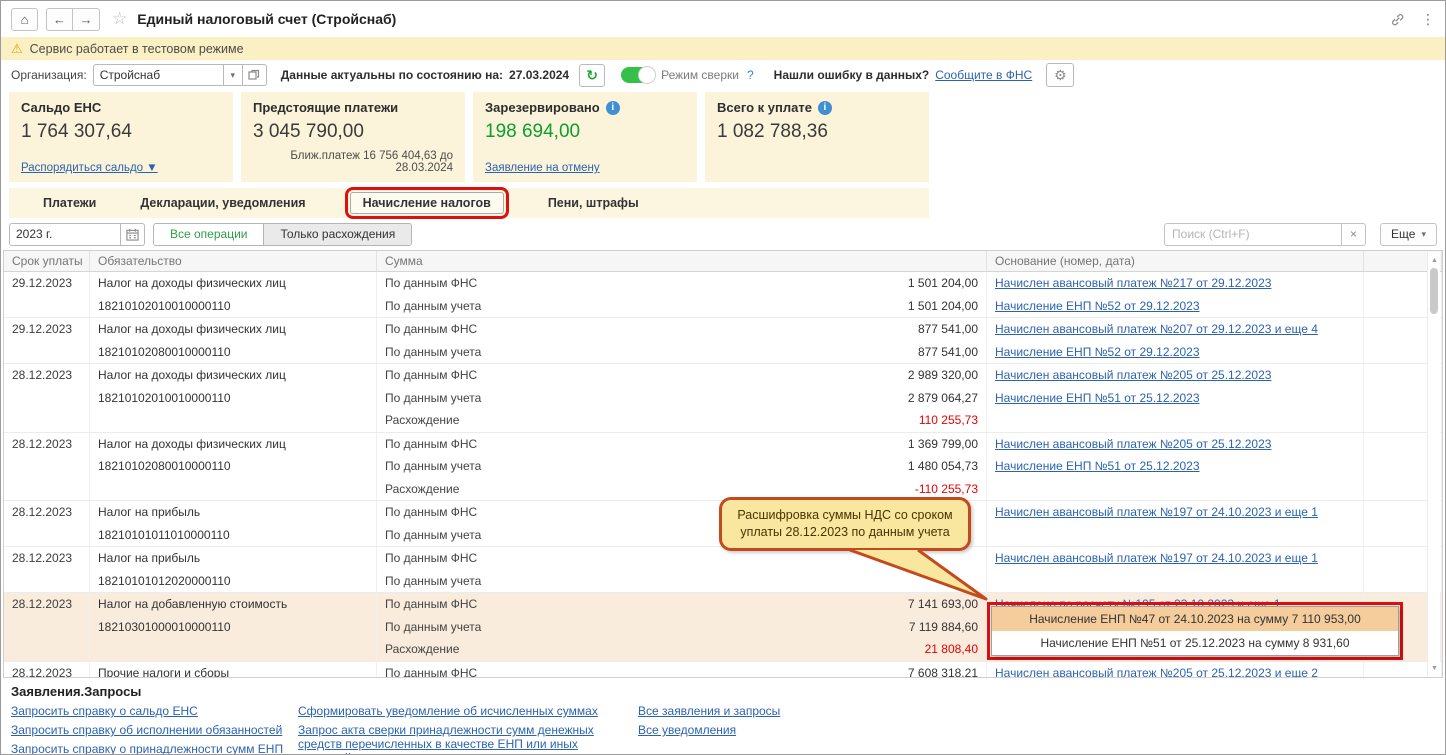 The image size is (1446, 755). What do you see at coordinates (233, 261) in the screenshot?
I see `col-header-obligation: Обязательство` at bounding box center [233, 261].